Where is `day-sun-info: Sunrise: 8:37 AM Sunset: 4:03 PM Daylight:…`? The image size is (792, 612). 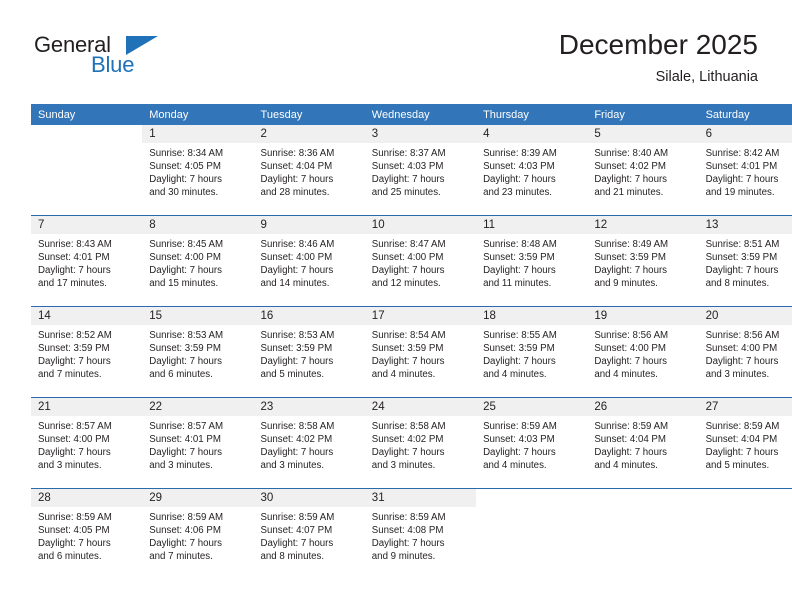
day-sun-info: Sunrise: 8:37 AM Sunset: 4:03 PM Daylight:… is located at coordinates (420, 171).